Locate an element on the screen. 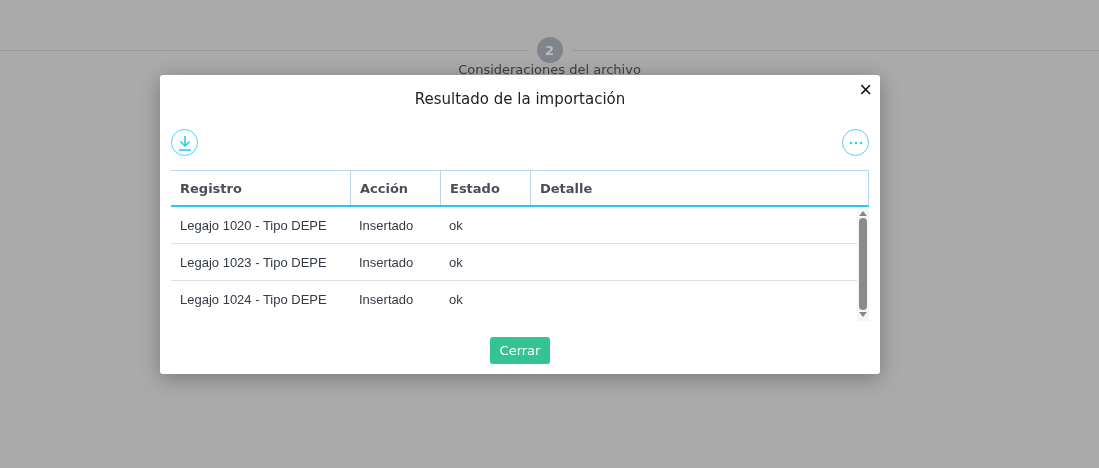  scroll-down-icon is located at coordinates (863, 314).